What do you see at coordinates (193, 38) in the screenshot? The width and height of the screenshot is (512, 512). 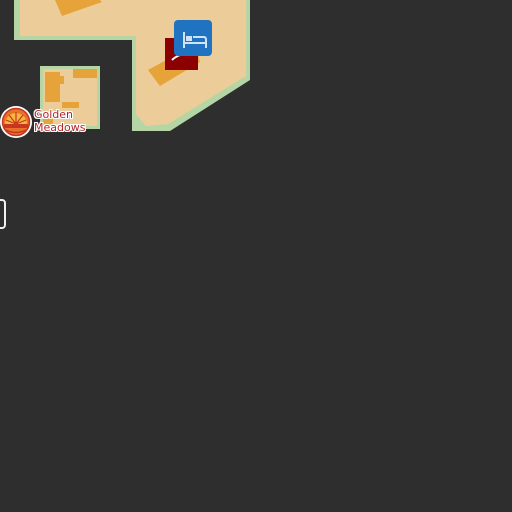 I see `hotel-marker` at bounding box center [193, 38].